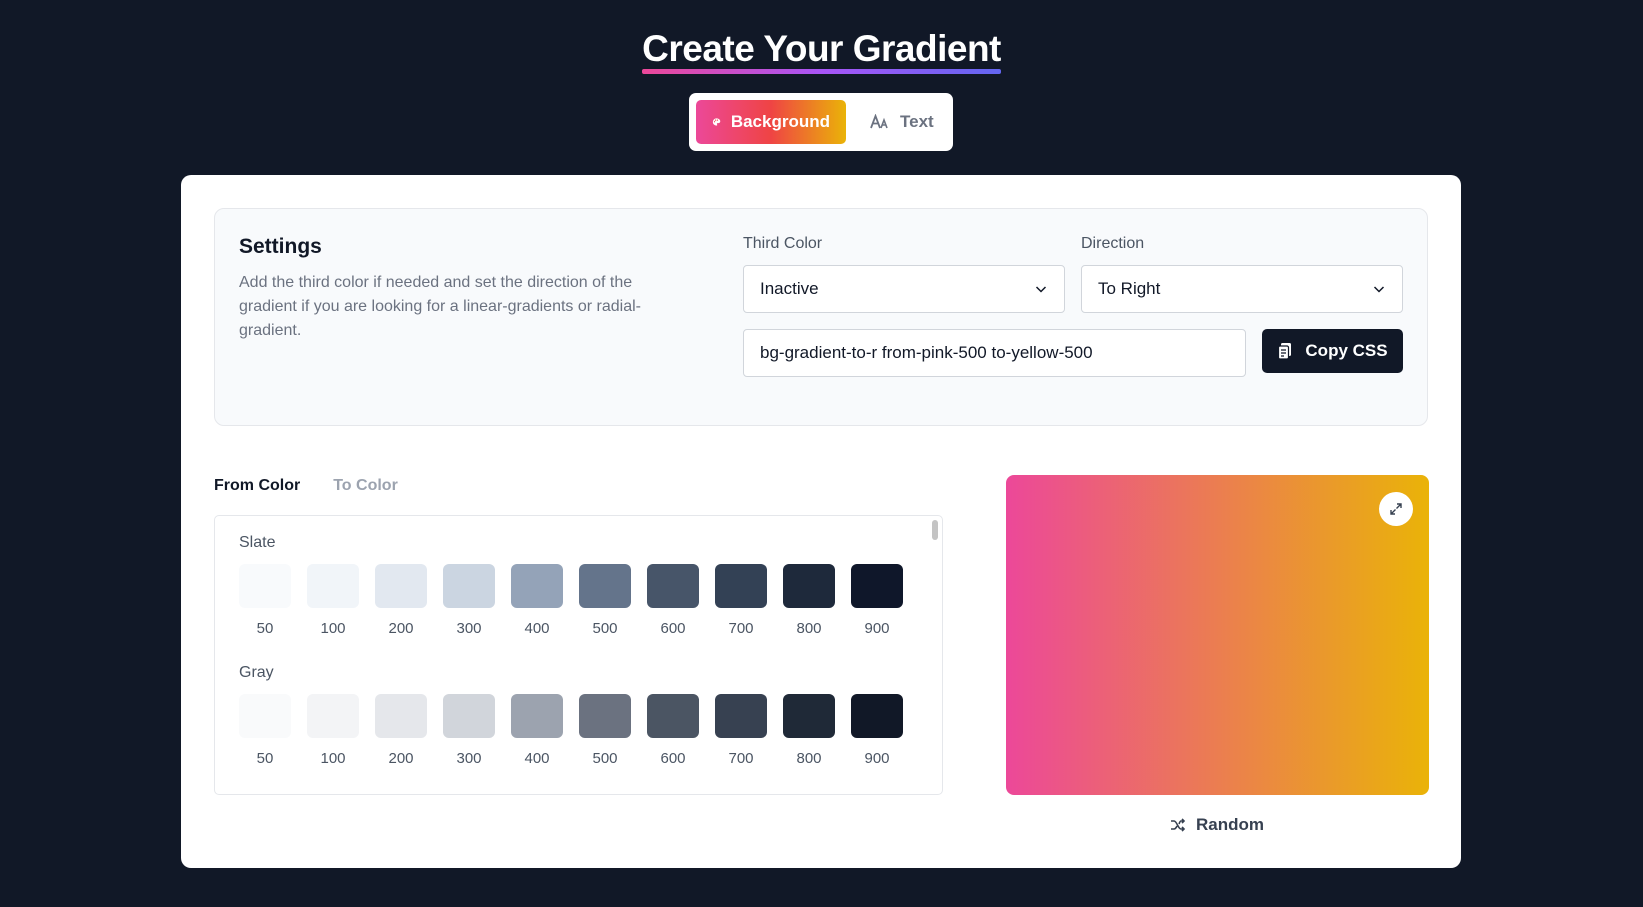  I want to click on page-title-text: Create Your Gradient, so click(821, 48).